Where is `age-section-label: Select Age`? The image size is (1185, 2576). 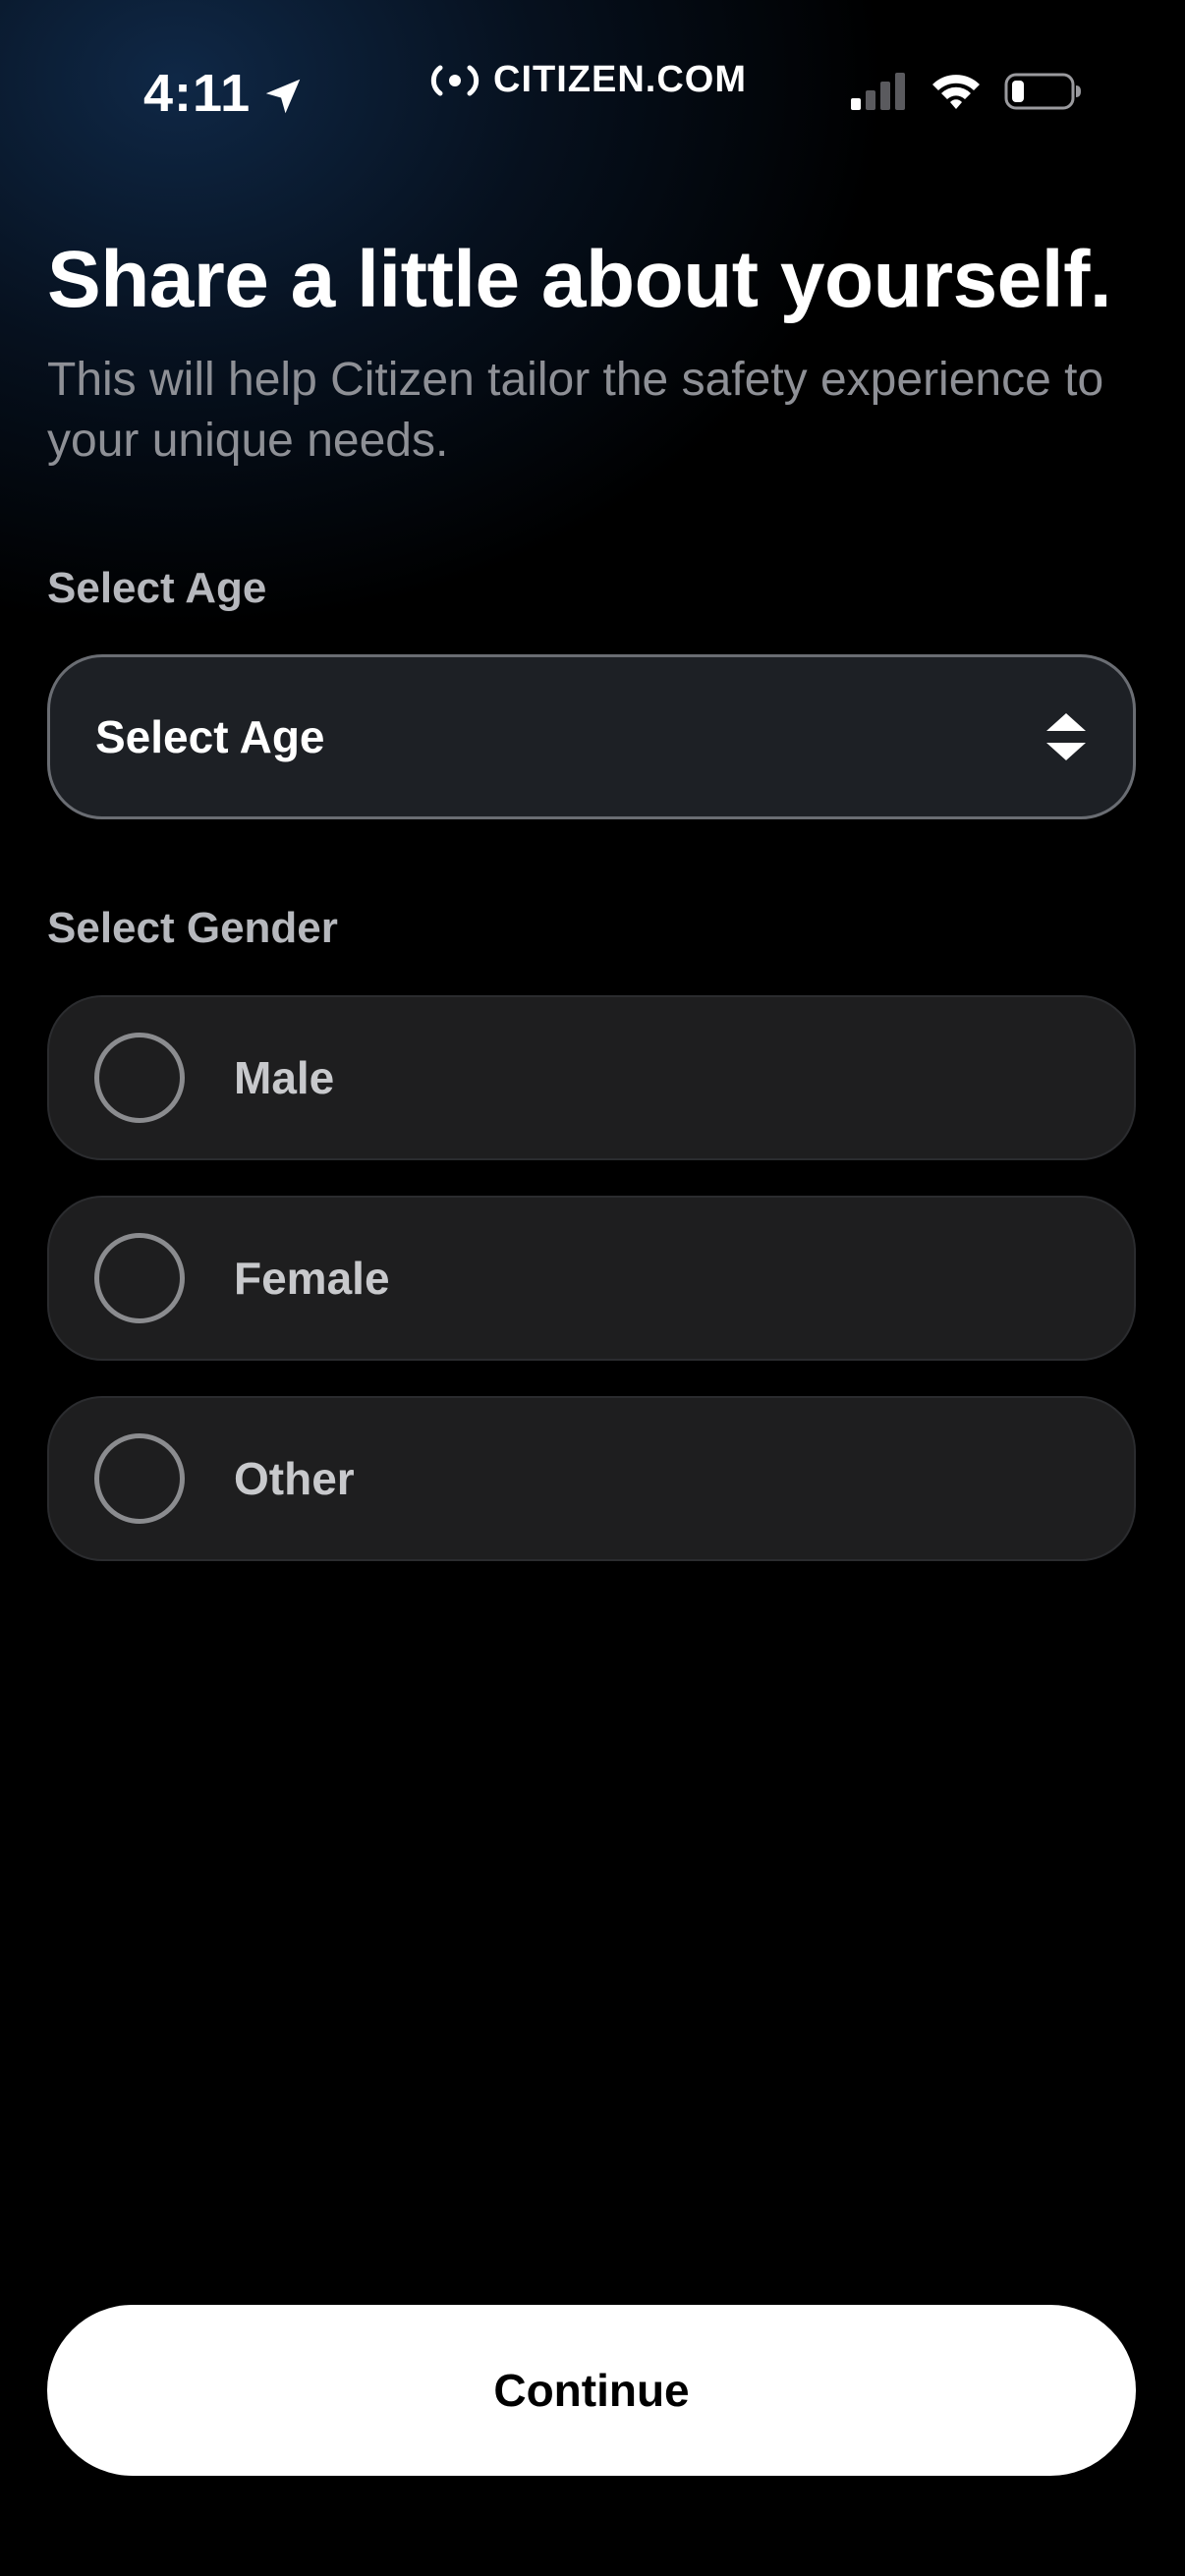
age-section-label: Select Age is located at coordinates (157, 588).